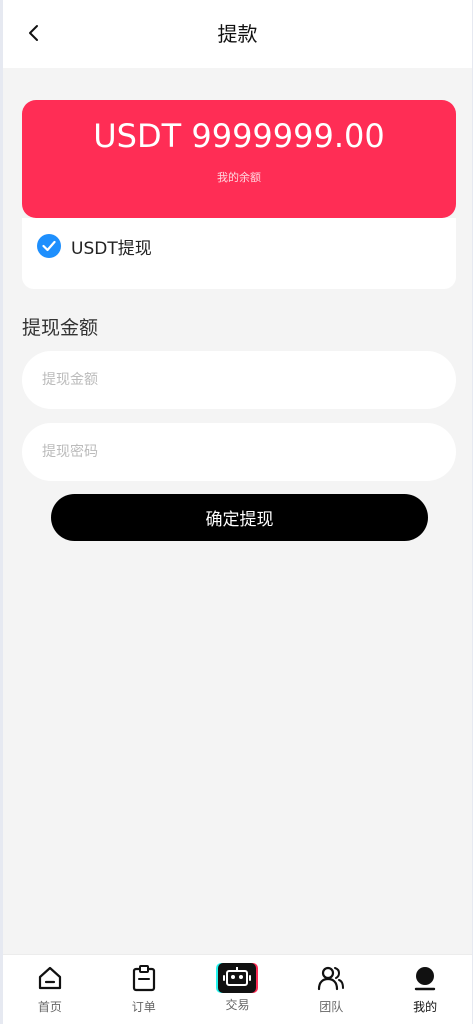 Image resolution: width=473 pixels, height=1024 pixels. I want to click on home-icon, so click(50, 978).